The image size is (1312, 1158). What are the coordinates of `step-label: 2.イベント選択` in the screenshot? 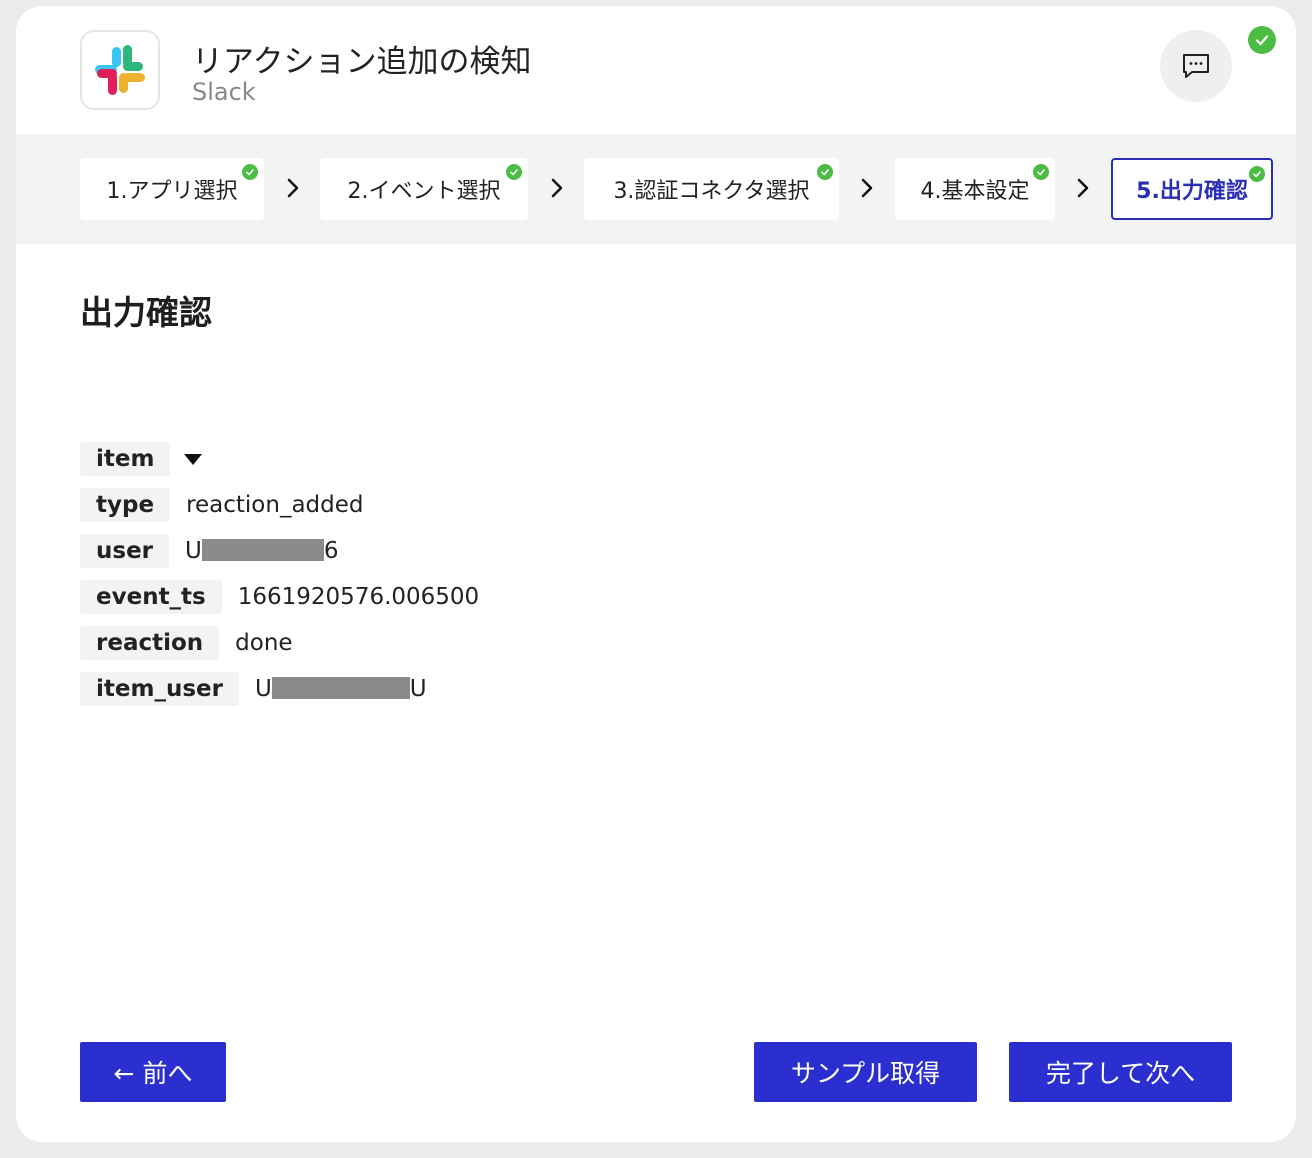 It's located at (424, 191).